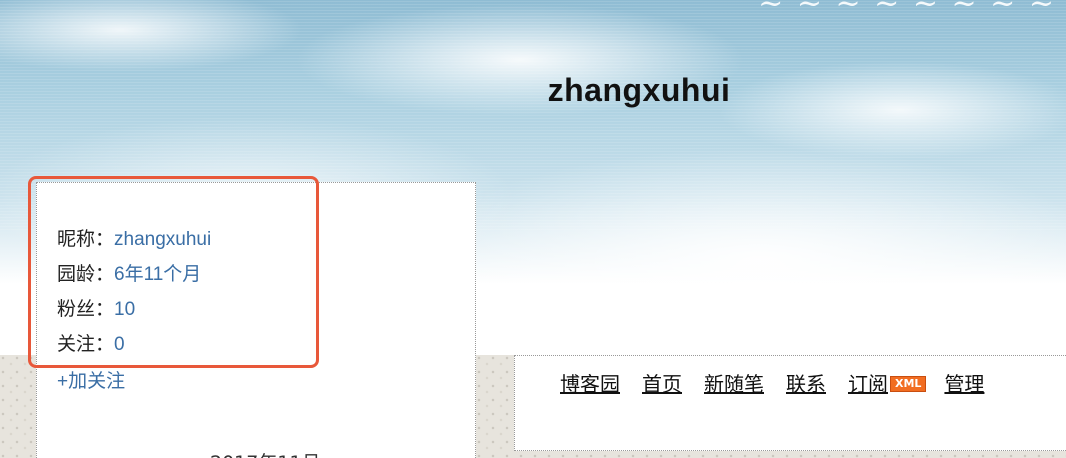 The image size is (1066, 458). Describe the element at coordinates (590, 385) in the screenshot. I see `nav-cnblogs: 博客园` at that location.